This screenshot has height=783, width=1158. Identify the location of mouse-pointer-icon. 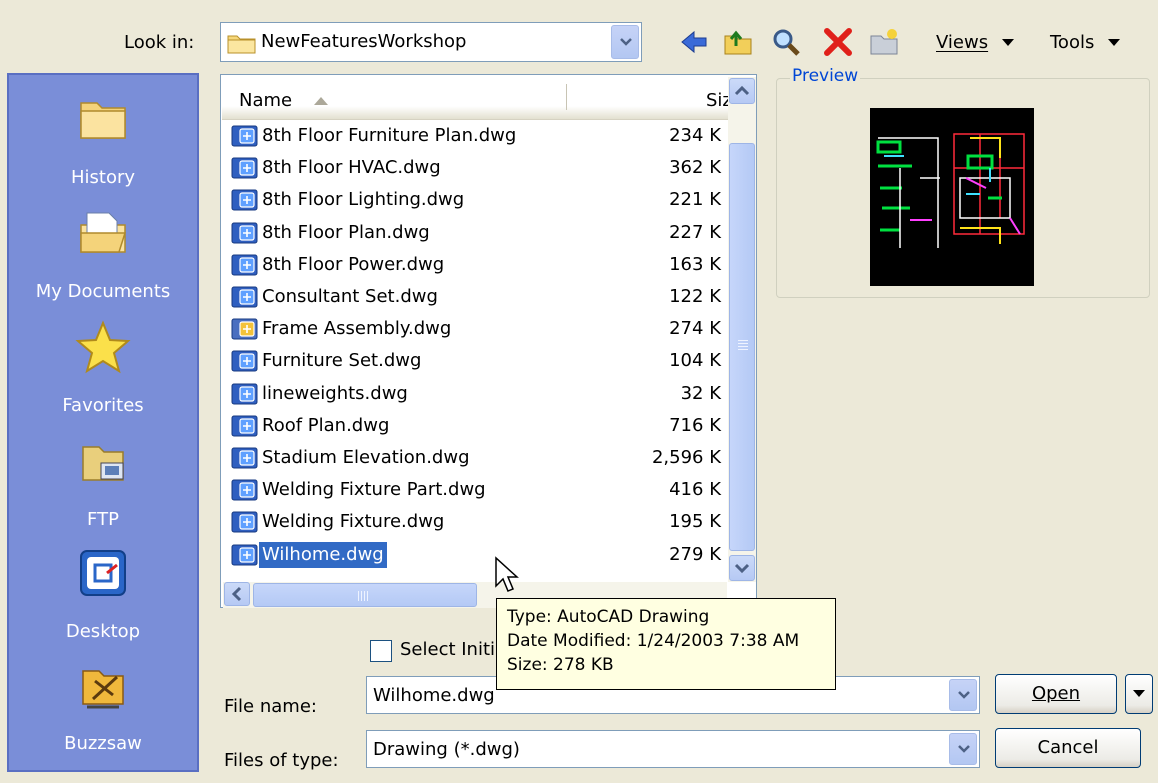
(507, 574).